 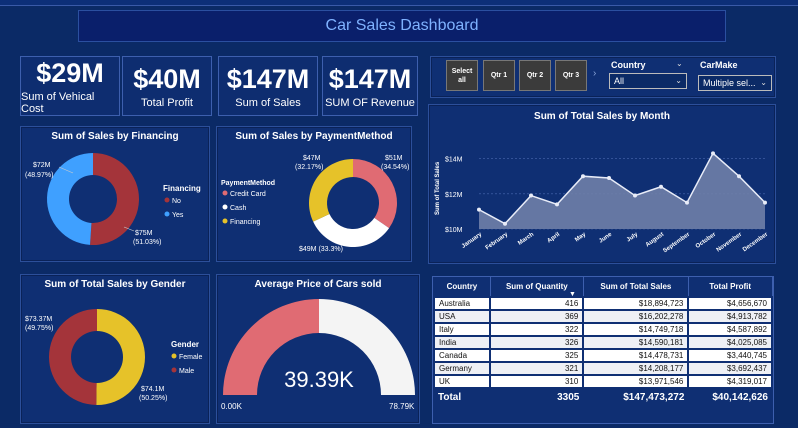 I want to click on cell-country: India, so click(x=462, y=342).